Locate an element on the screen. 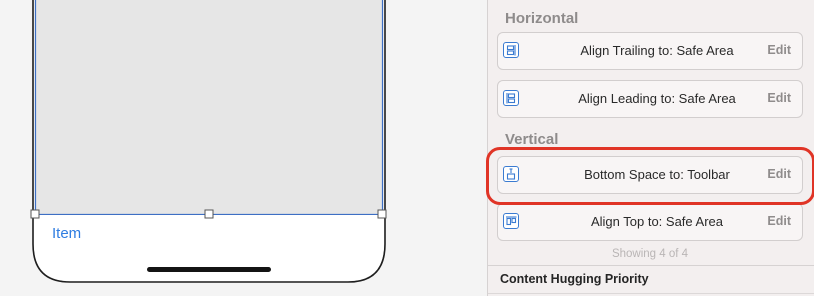 This screenshot has height=296, width=814. constraint-label: Align Top to: Safe Area is located at coordinates (657, 221).